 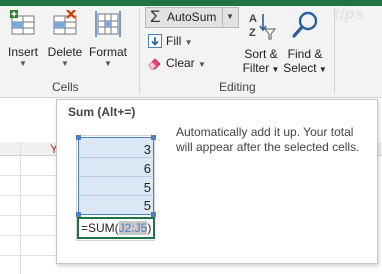 What do you see at coordinates (180, 63) in the screenshot?
I see `clear-label: Clear` at bounding box center [180, 63].